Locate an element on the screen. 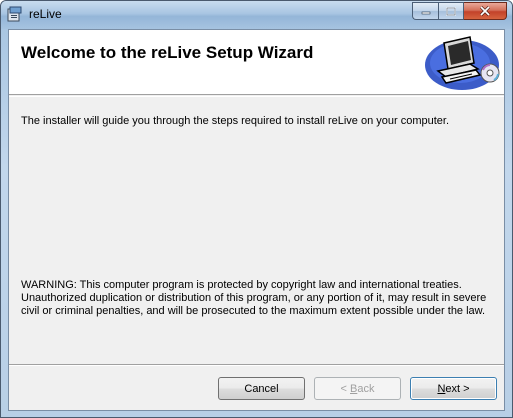  maximize-button is located at coordinates (451, 11).